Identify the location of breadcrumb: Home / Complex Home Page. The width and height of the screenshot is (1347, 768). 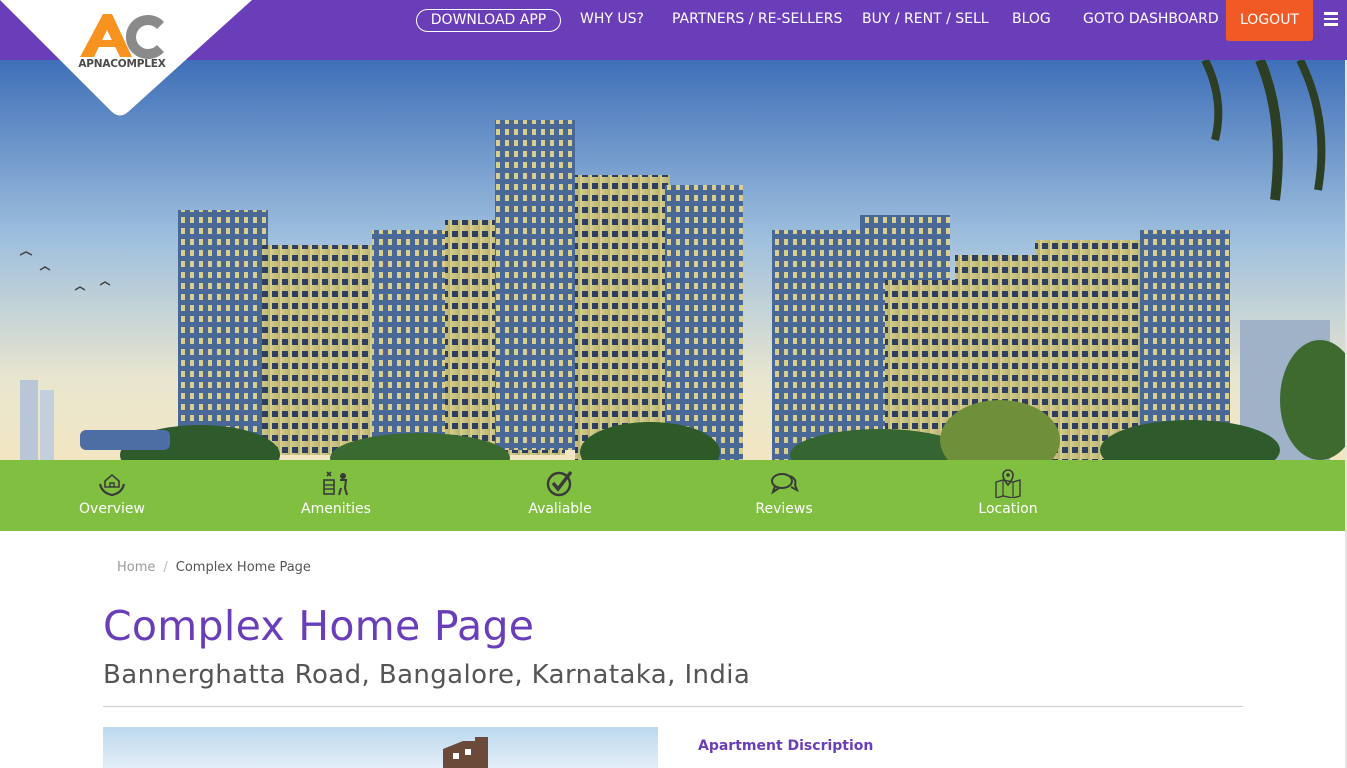
(214, 567).